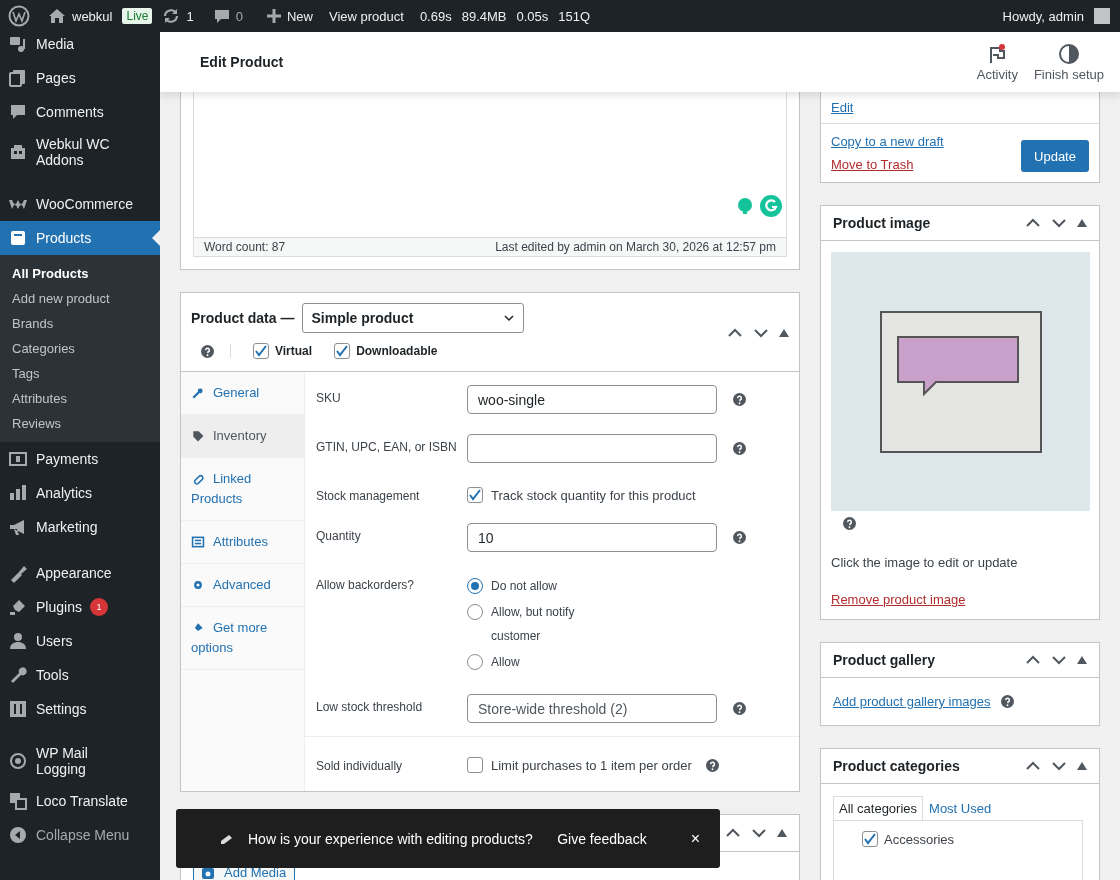 The height and width of the screenshot is (880, 1120). I want to click on sidebar-item: Pages, so click(80, 78).